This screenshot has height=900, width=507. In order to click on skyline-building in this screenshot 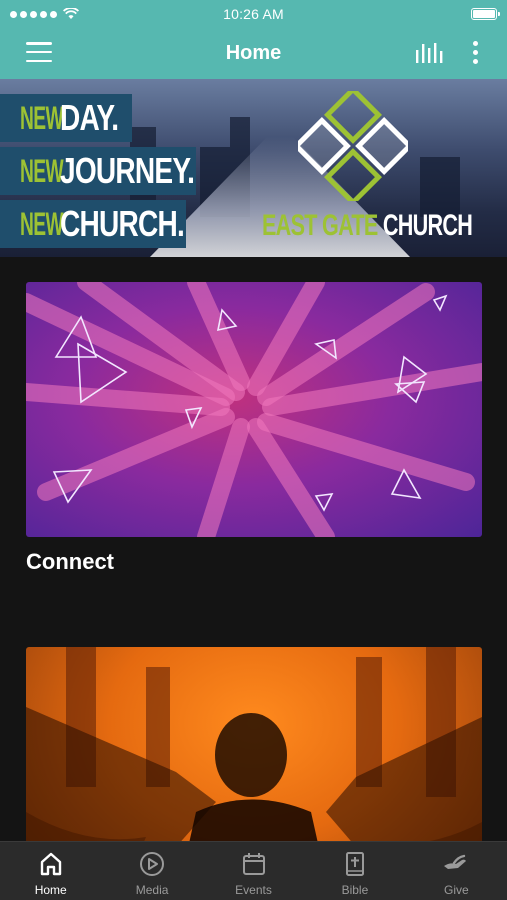, I will do `click(440, 187)`.